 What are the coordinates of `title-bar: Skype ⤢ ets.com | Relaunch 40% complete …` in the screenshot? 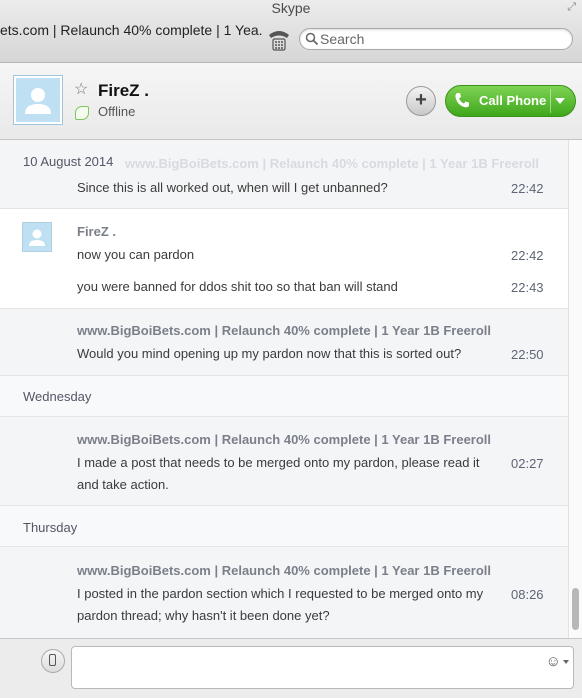 It's located at (291, 31).